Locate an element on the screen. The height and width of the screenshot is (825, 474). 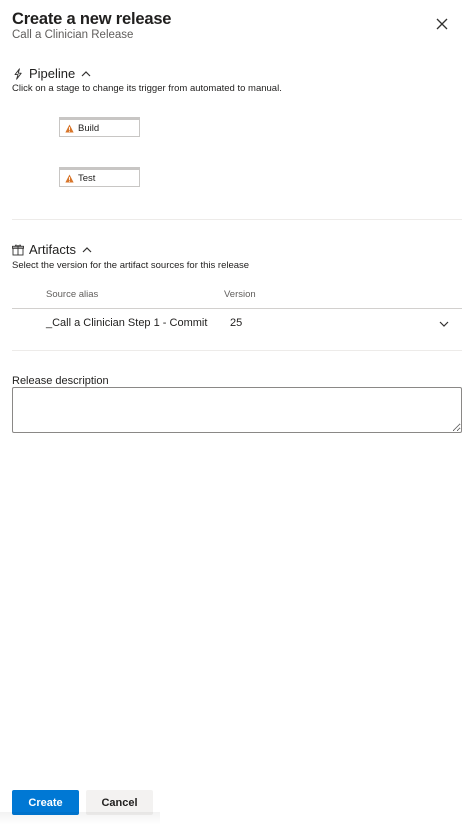
footer-shadow is located at coordinates (80, 818).